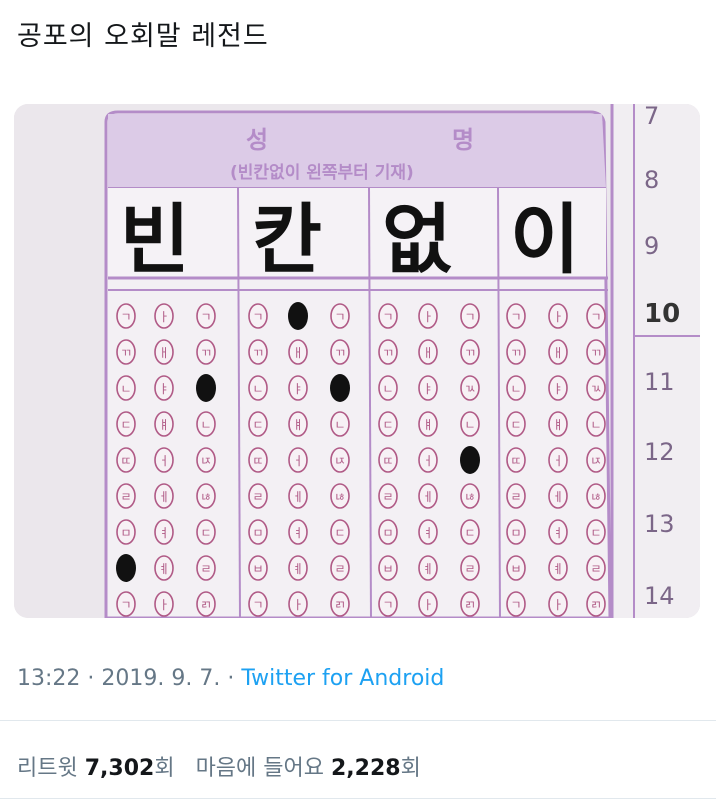  Describe the element at coordinates (155, 239) in the screenshot. I see `handwritten-char: 빈` at that location.